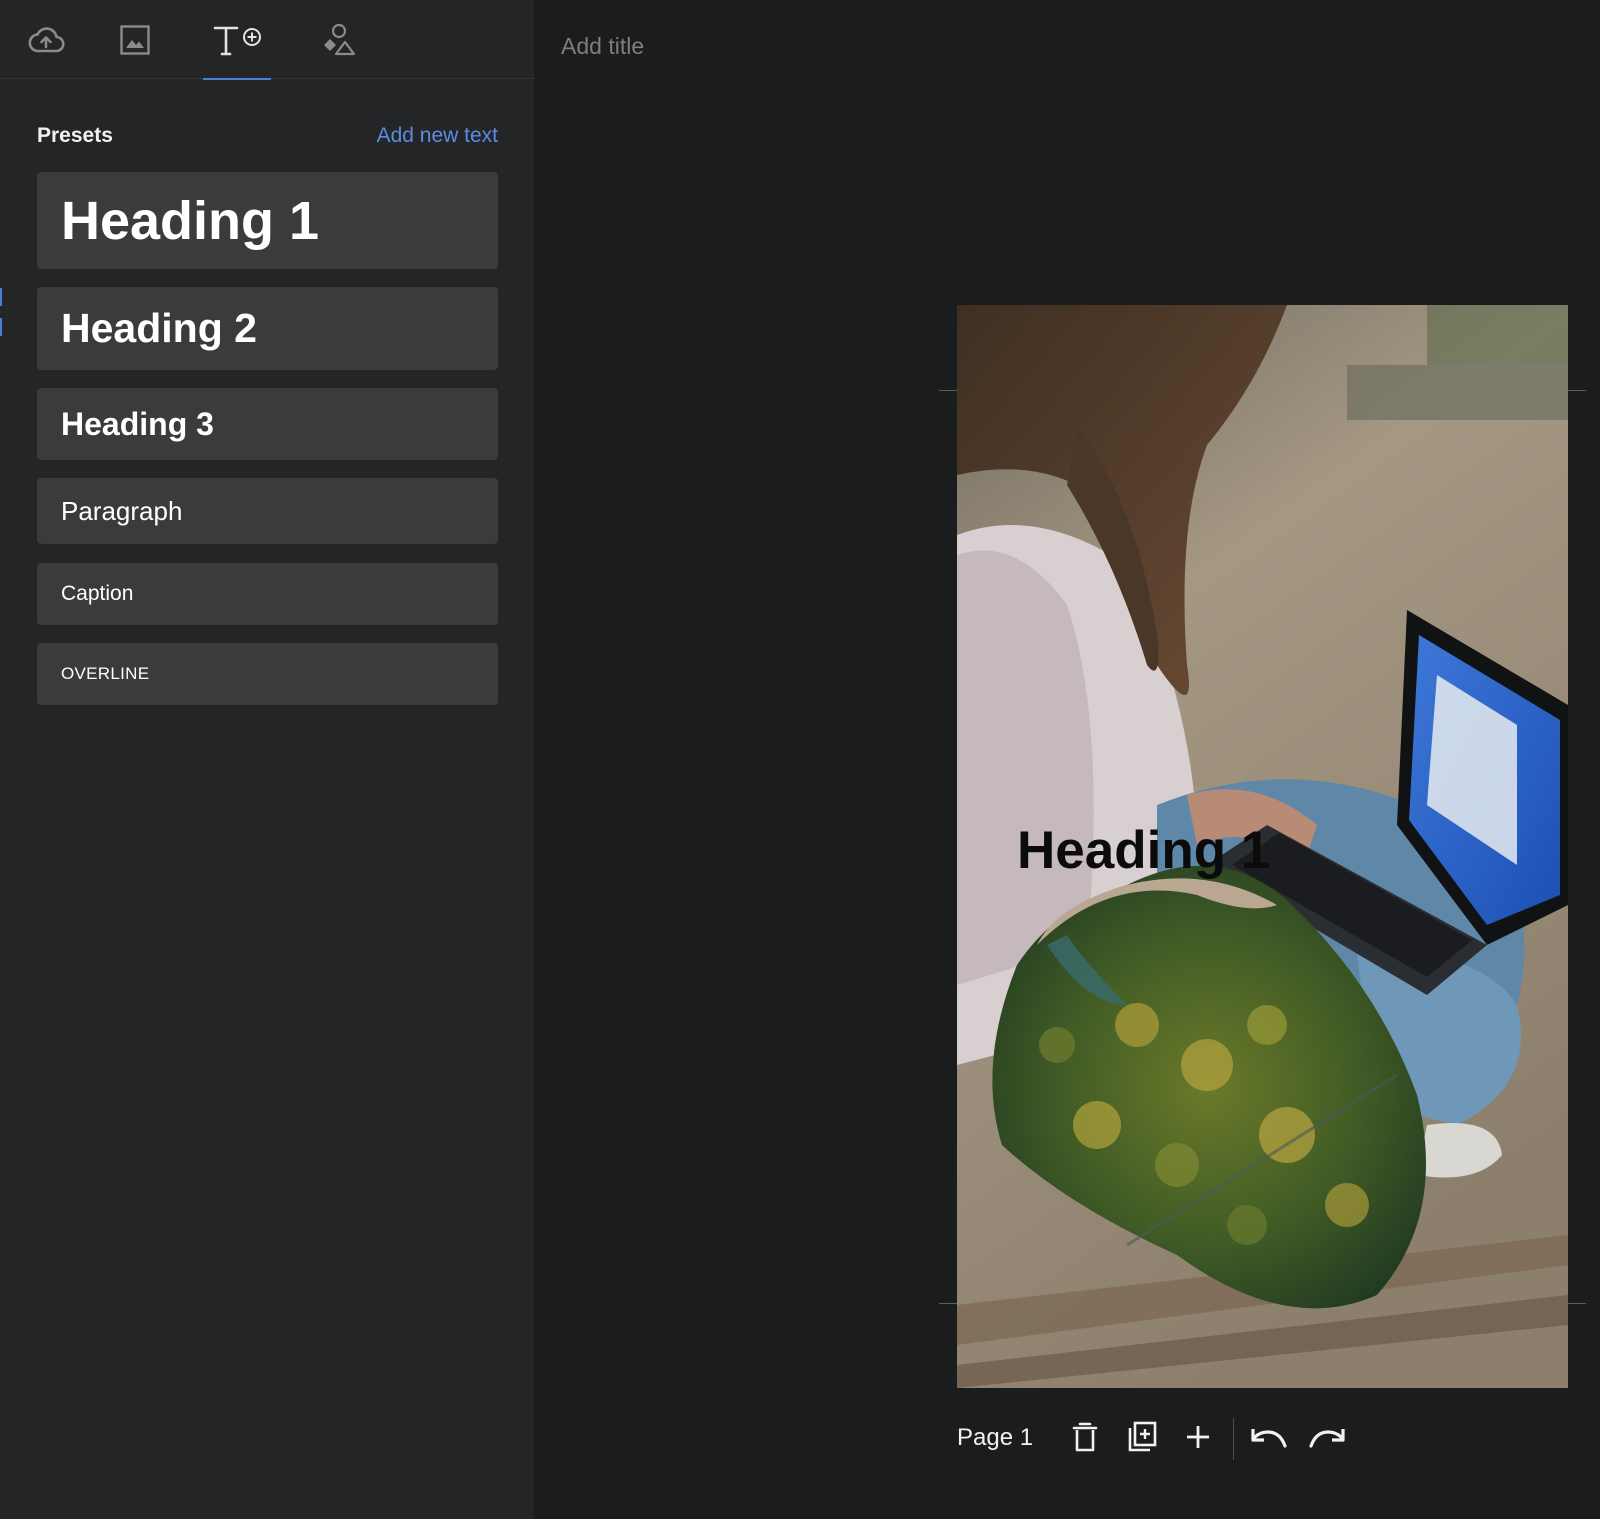 The width and height of the screenshot is (1600, 1519). I want to click on delete-page-button, so click(1085, 1439).